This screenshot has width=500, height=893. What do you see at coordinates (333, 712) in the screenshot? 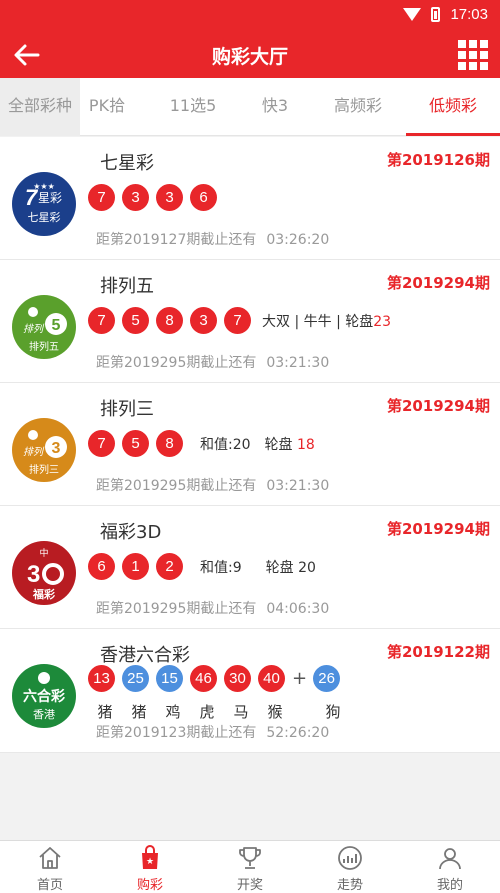
I see `special-zodiac-label: 狗` at bounding box center [333, 712].